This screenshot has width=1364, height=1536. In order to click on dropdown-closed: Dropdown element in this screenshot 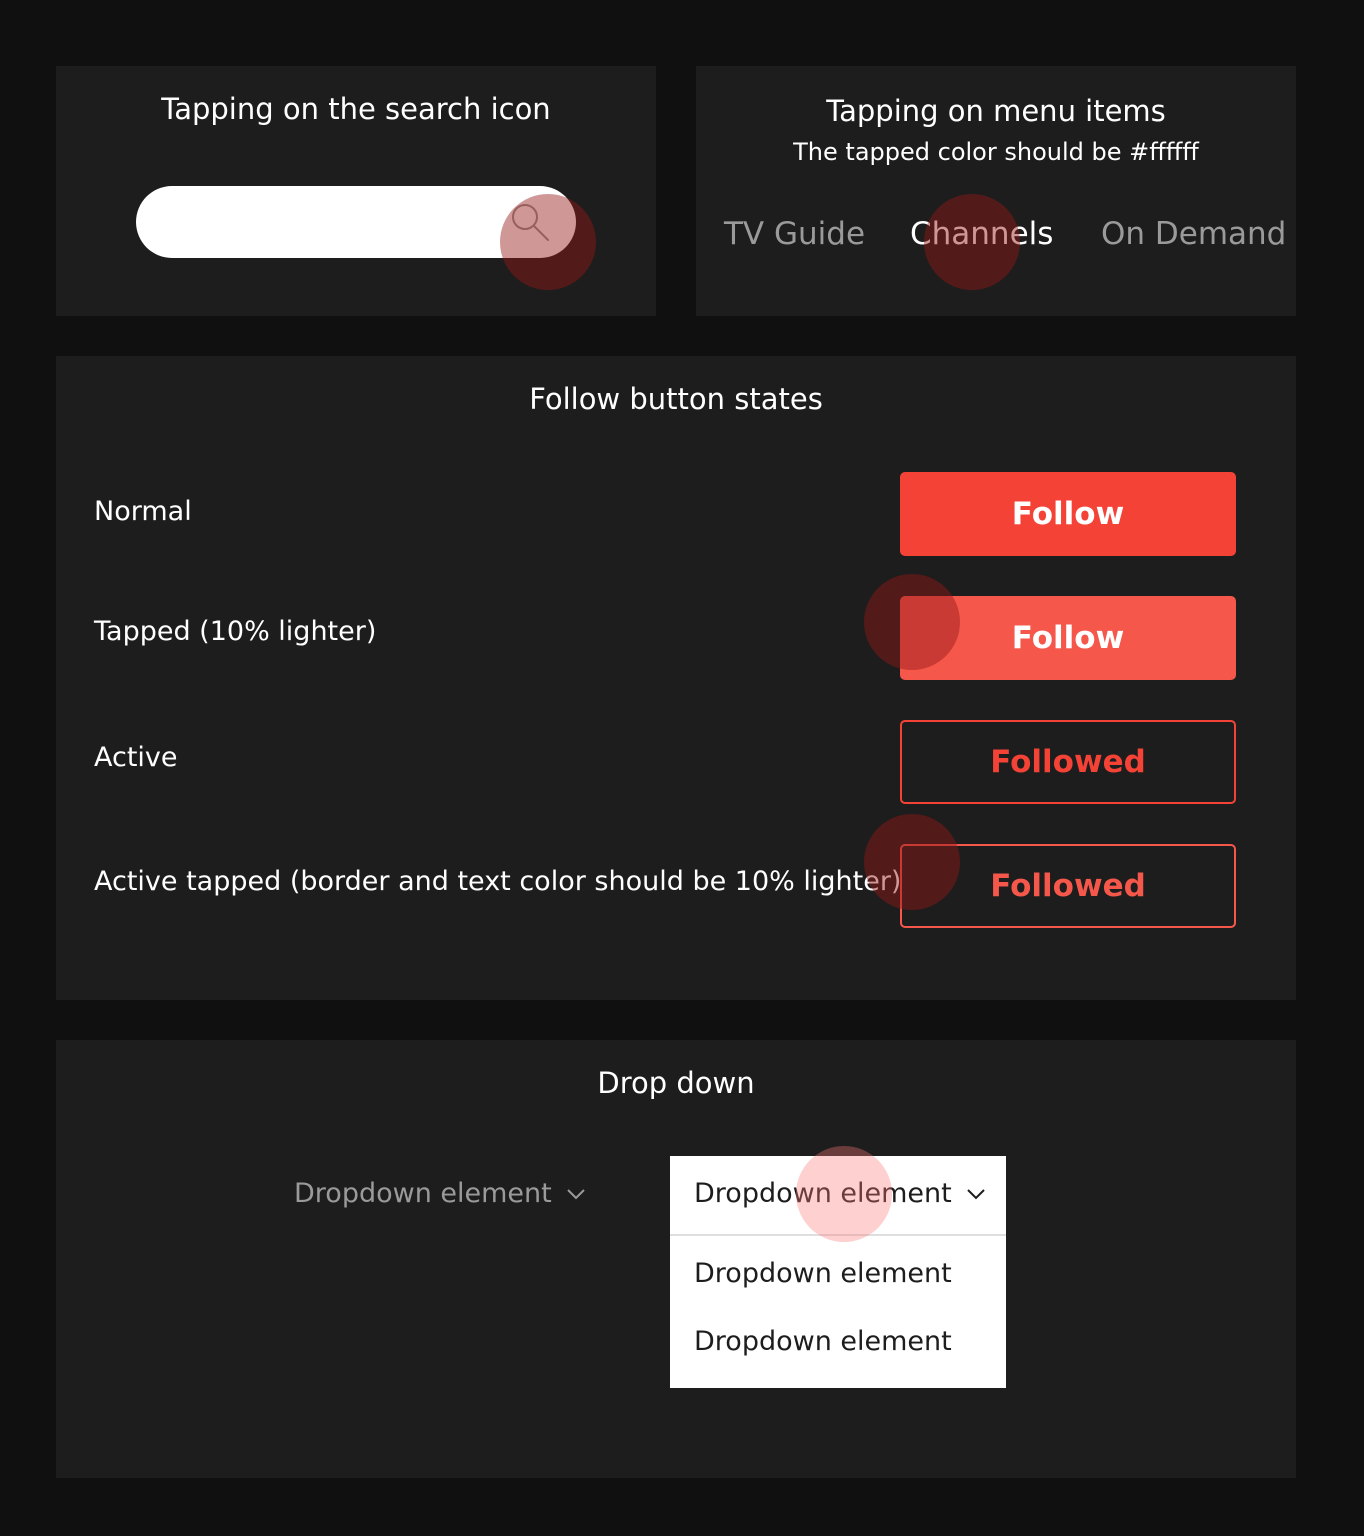, I will do `click(440, 1193)`.